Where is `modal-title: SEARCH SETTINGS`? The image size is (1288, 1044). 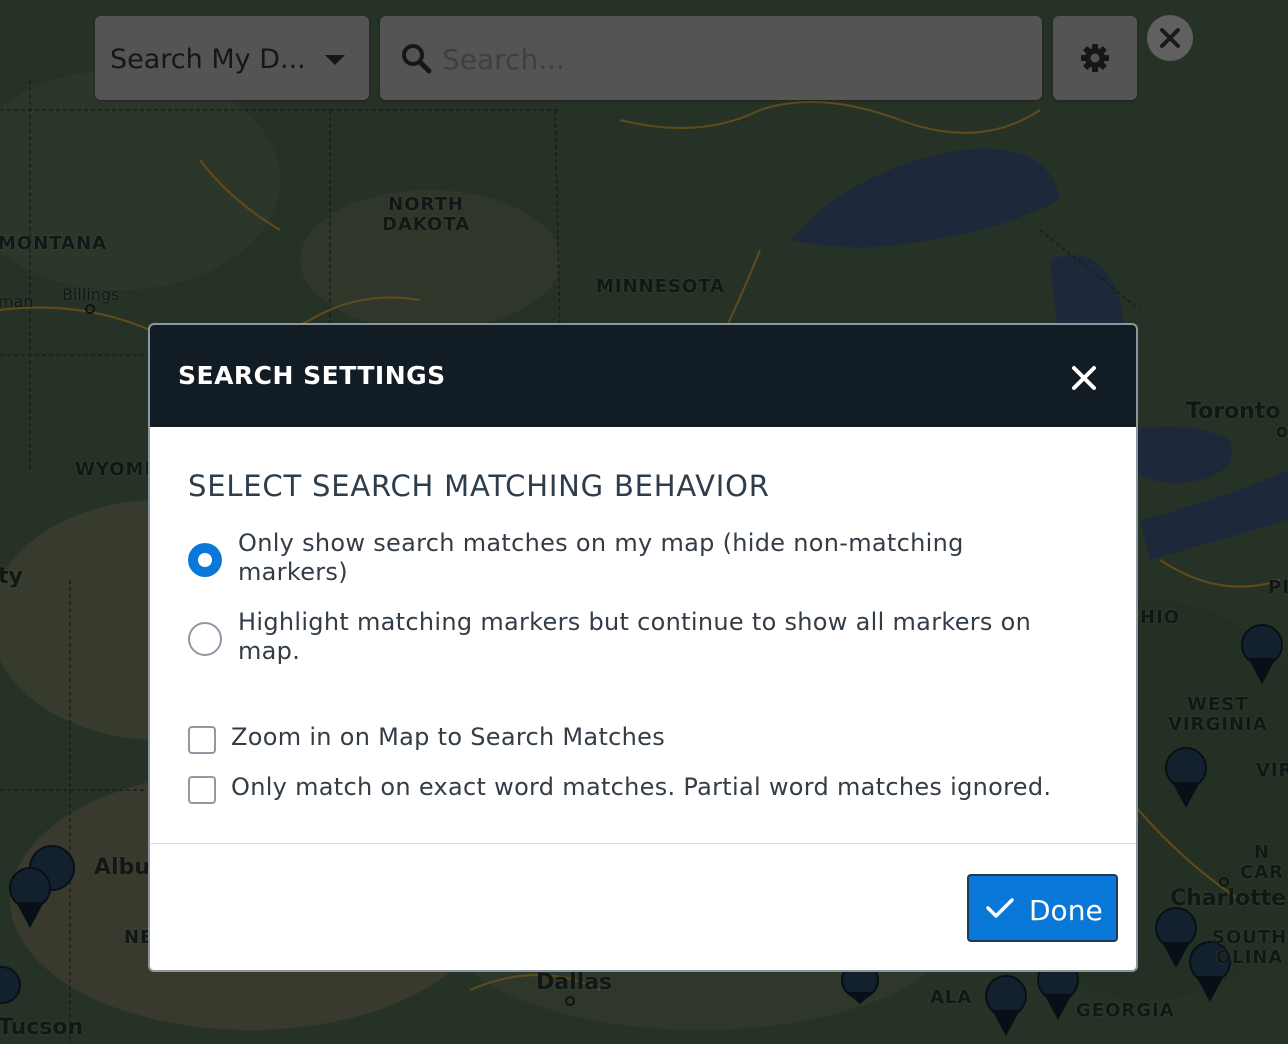
modal-title: SEARCH SETTINGS is located at coordinates (312, 375).